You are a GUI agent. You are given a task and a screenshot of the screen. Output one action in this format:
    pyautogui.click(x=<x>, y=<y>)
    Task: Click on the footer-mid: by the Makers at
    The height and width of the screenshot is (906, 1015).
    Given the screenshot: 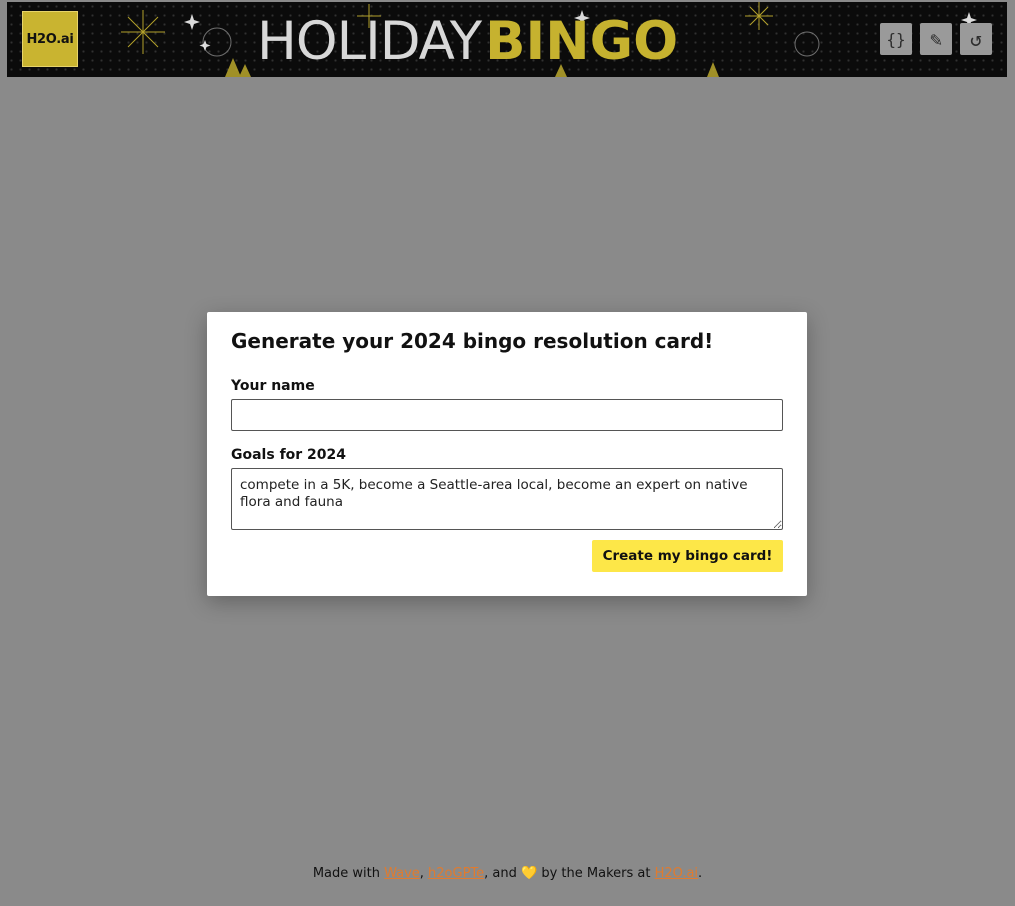 What is the action you would take?
    pyautogui.click(x=596, y=873)
    